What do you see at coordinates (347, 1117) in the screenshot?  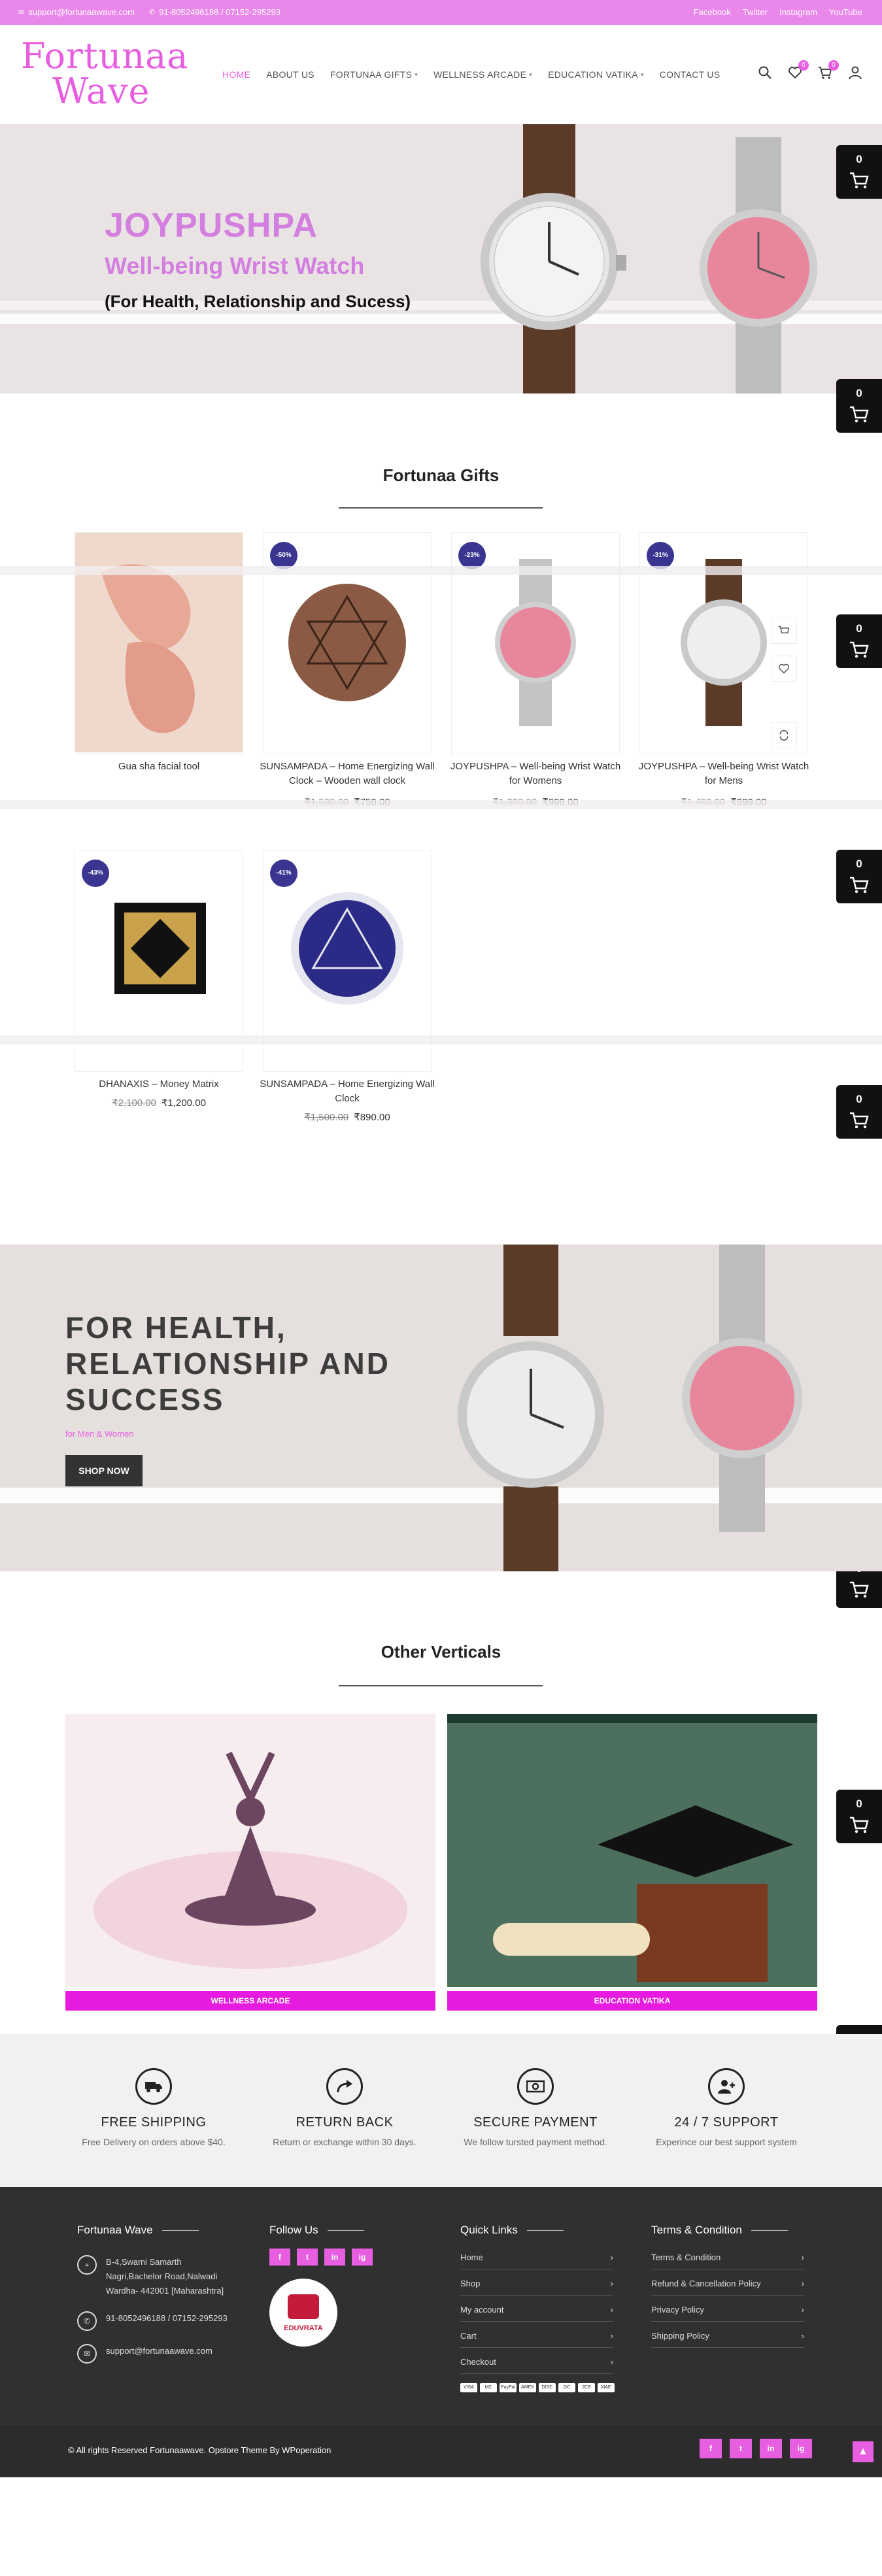 I see `product-price: ₹1,500.00 ₹890.00` at bounding box center [347, 1117].